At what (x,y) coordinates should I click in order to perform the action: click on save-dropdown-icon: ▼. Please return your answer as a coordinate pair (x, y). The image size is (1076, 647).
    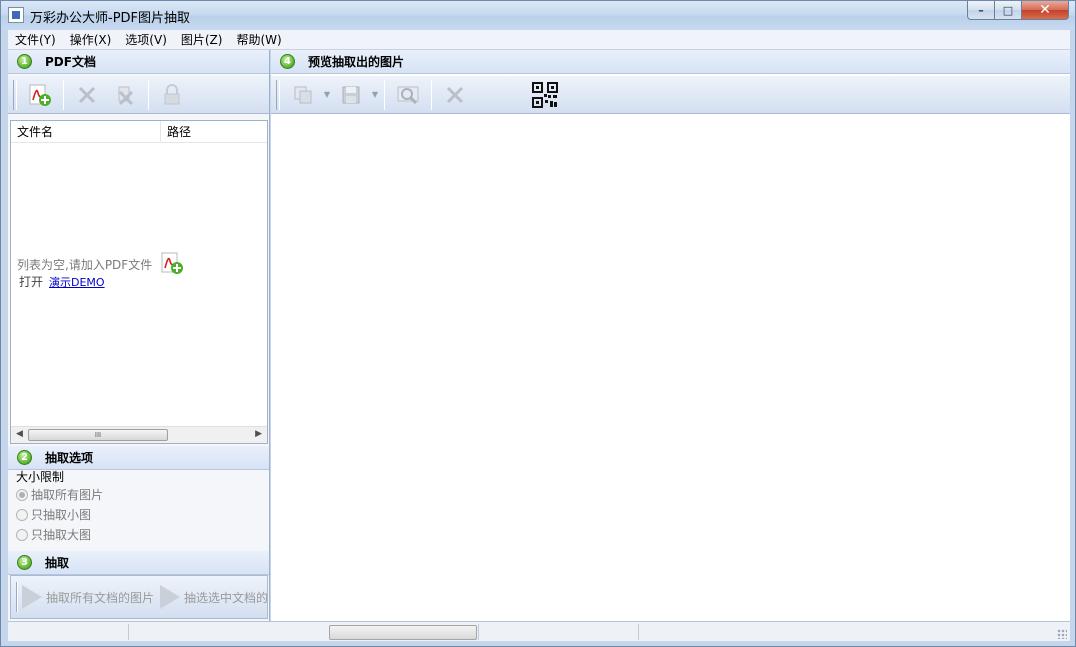
    Looking at the image, I should click on (375, 95).